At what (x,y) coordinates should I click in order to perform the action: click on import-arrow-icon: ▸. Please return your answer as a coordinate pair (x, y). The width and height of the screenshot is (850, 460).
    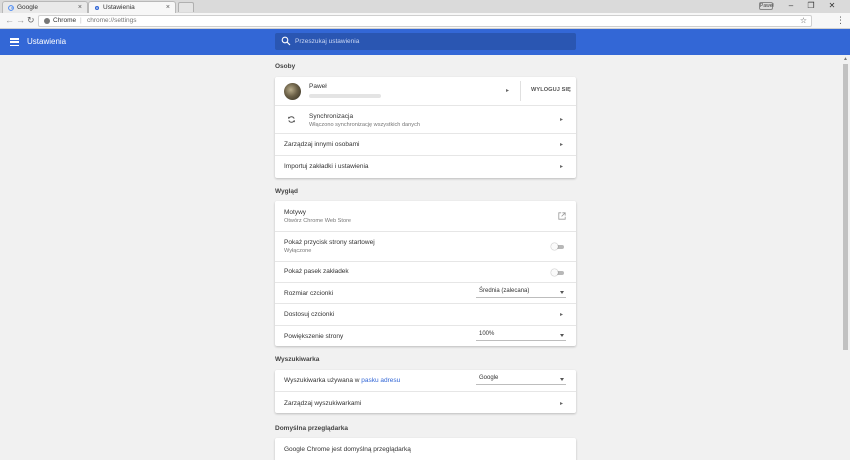
    Looking at the image, I should click on (562, 167).